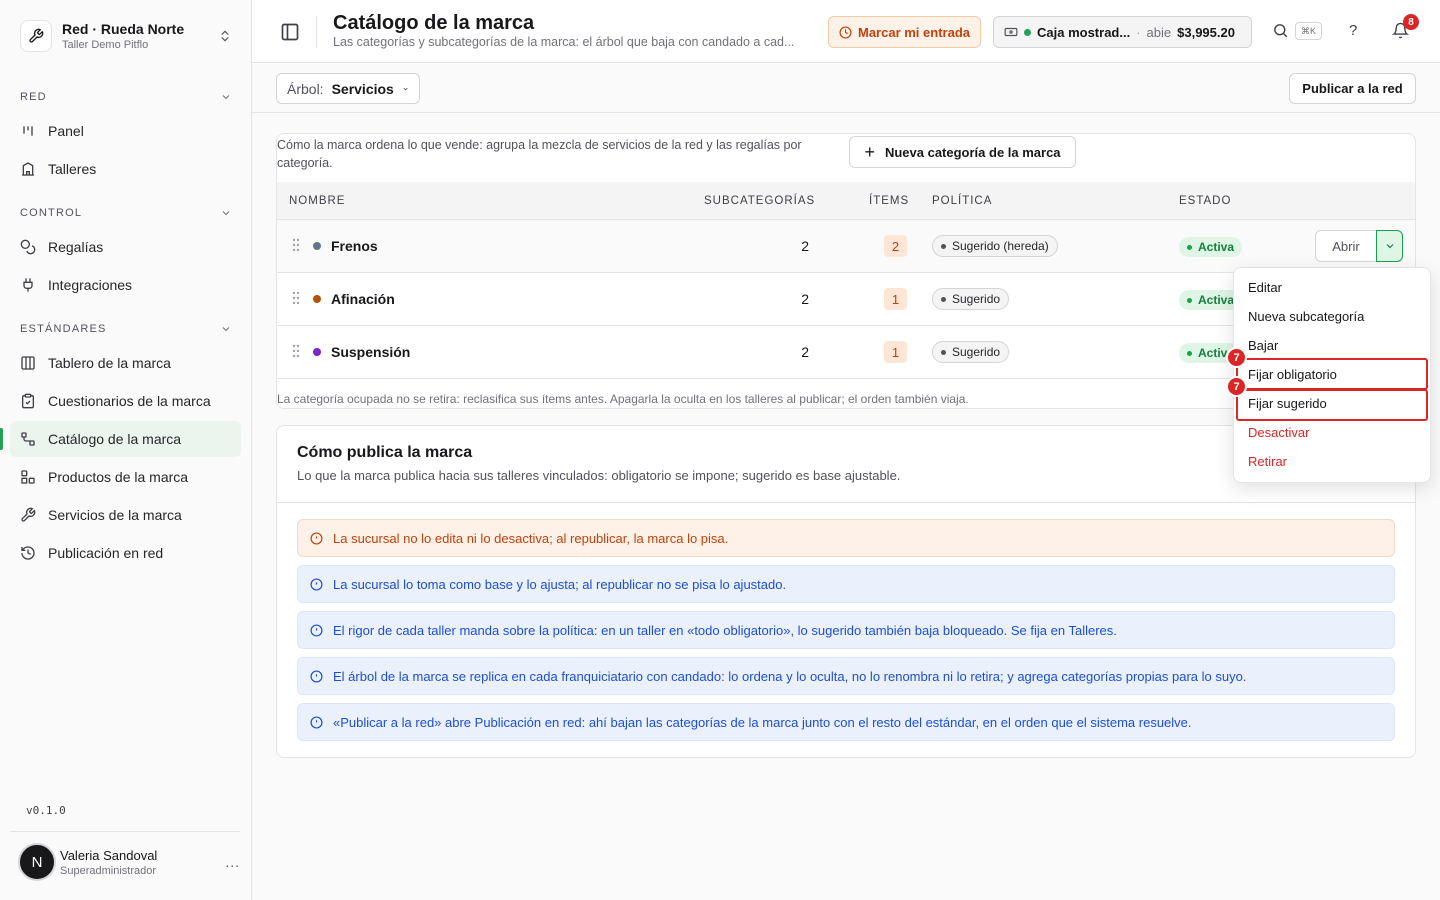 The height and width of the screenshot is (900, 1440). What do you see at coordinates (126, 329) in the screenshot?
I see `section-estandares: ESTÁNDARES` at bounding box center [126, 329].